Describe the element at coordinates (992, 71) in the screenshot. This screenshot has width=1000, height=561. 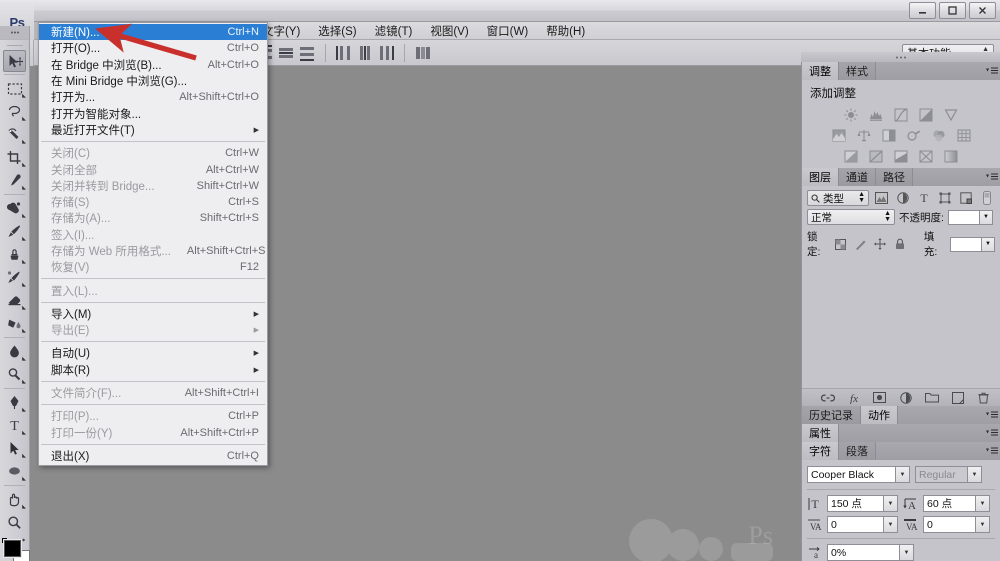
I see `adjustments-panel-menu-icon` at that location.